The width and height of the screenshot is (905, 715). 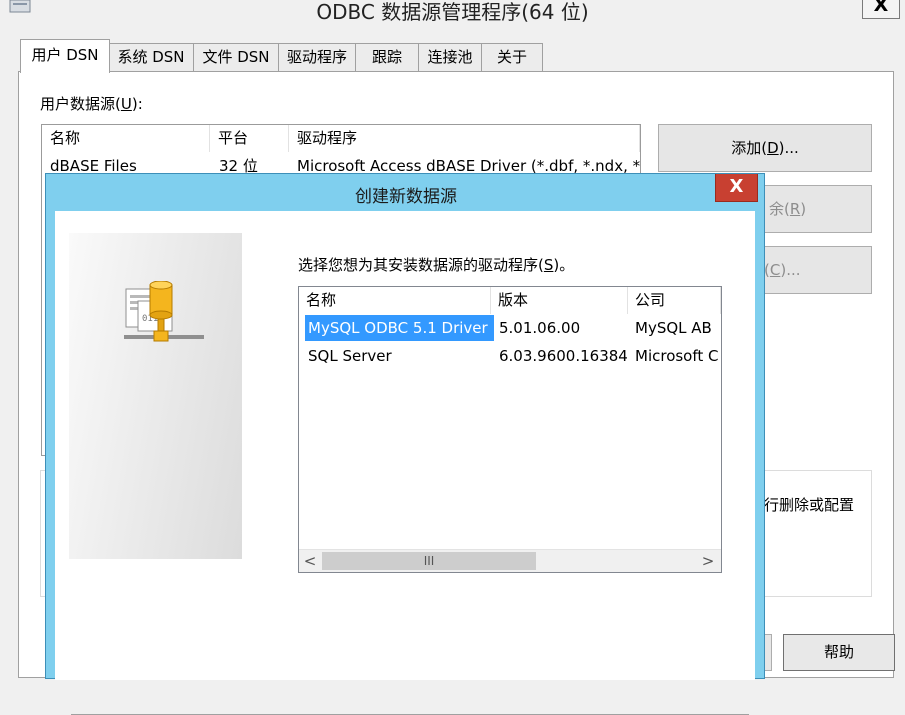 I want to click on wizard-side-image: 0110, so click(x=155, y=396).